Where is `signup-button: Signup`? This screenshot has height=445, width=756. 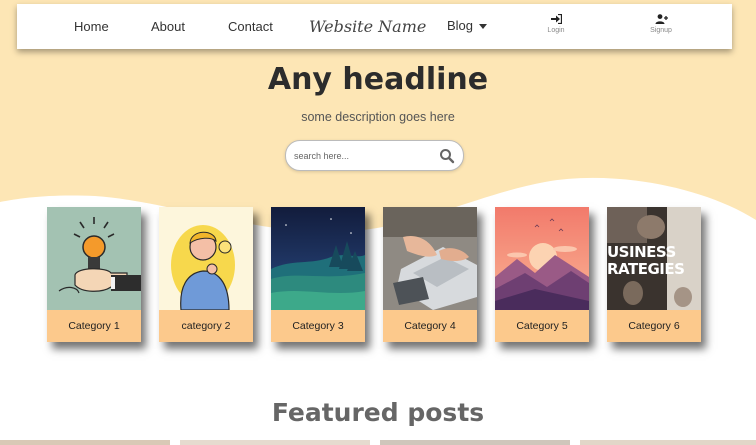 signup-button: Signup is located at coordinates (661, 24).